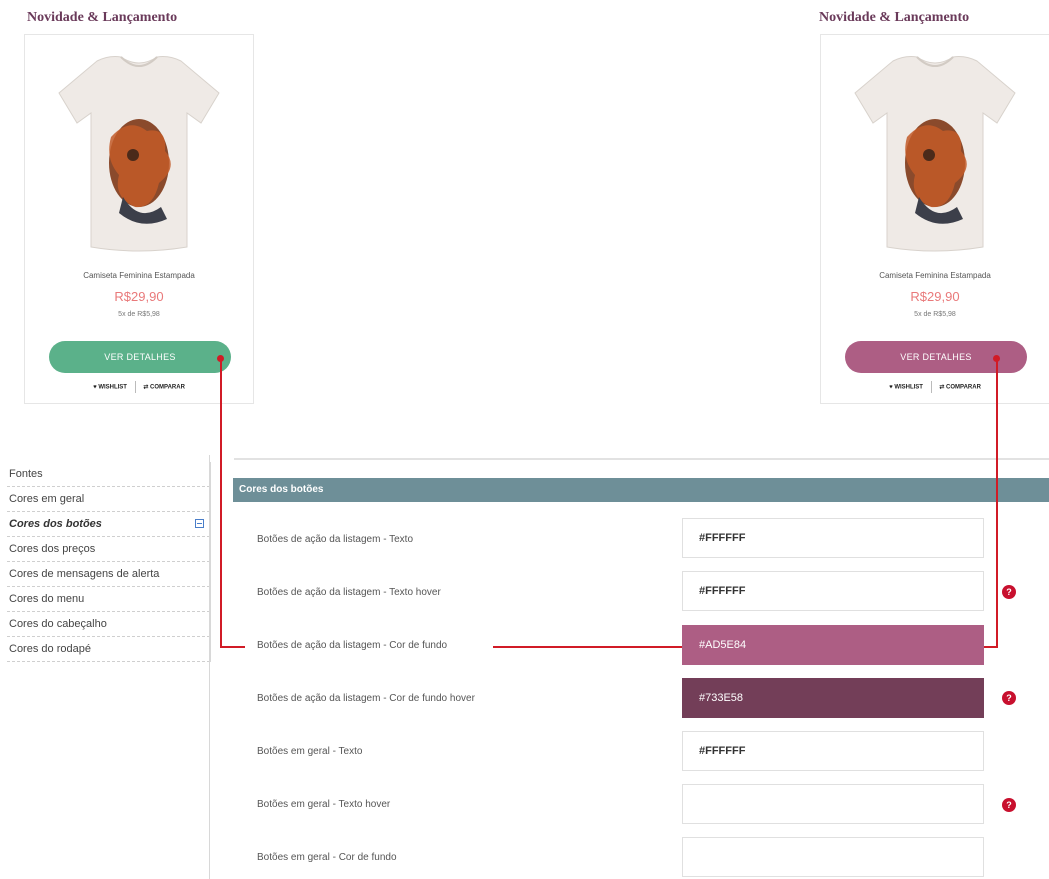 The image size is (1049, 879). I want to click on field-label: Botões em geral - Texto, so click(310, 751).